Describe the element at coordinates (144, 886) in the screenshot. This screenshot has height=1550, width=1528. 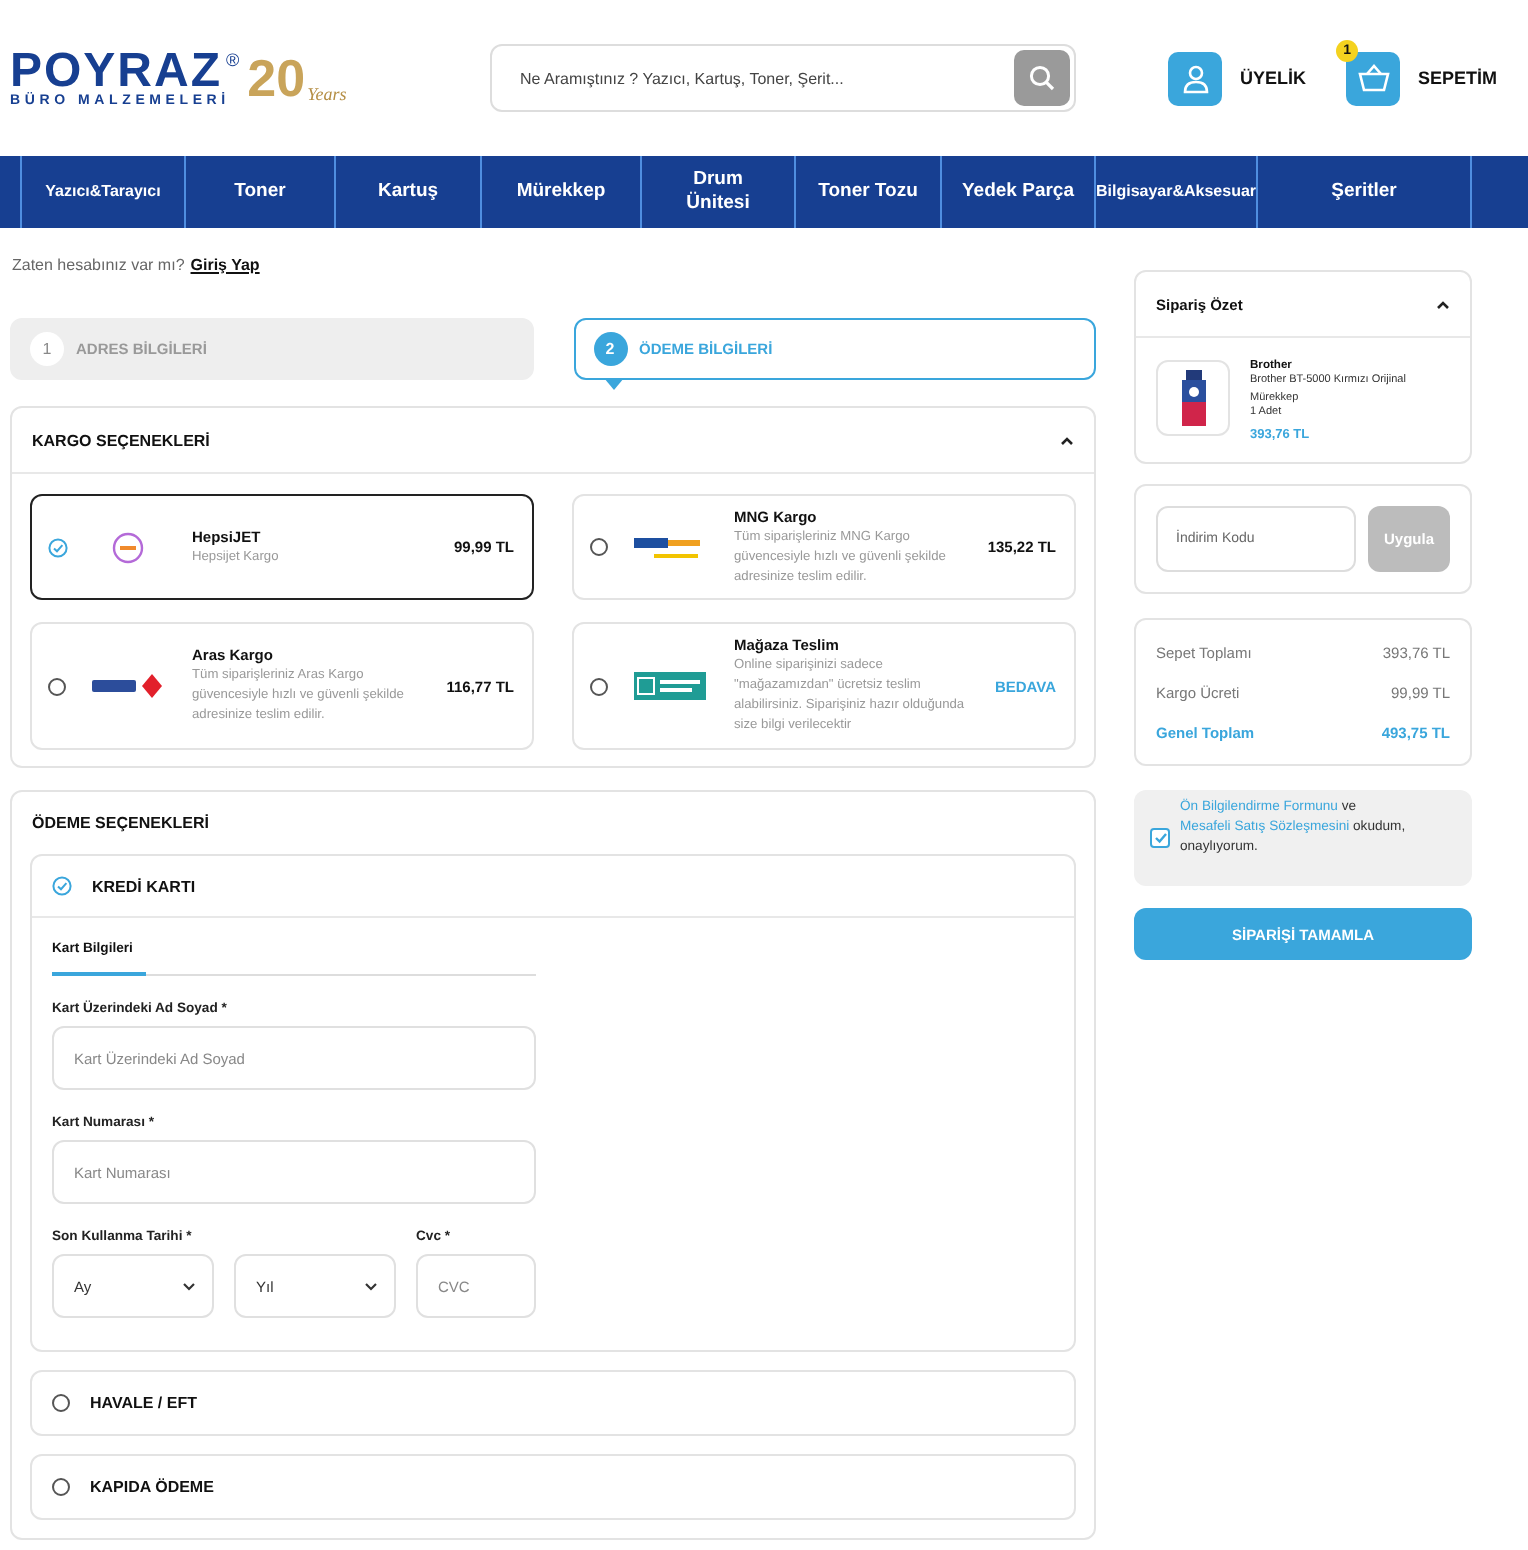
I see `payment-method-label: KREDİ KARTI` at that location.